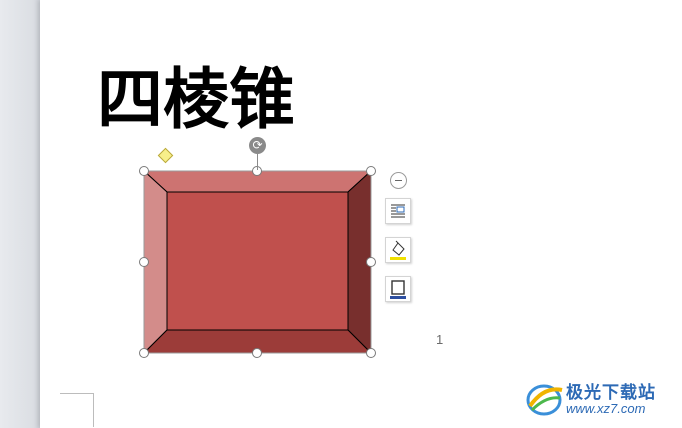  Describe the element at coordinates (611, 393) in the screenshot. I see `watermark-title: 极光下载站` at that location.